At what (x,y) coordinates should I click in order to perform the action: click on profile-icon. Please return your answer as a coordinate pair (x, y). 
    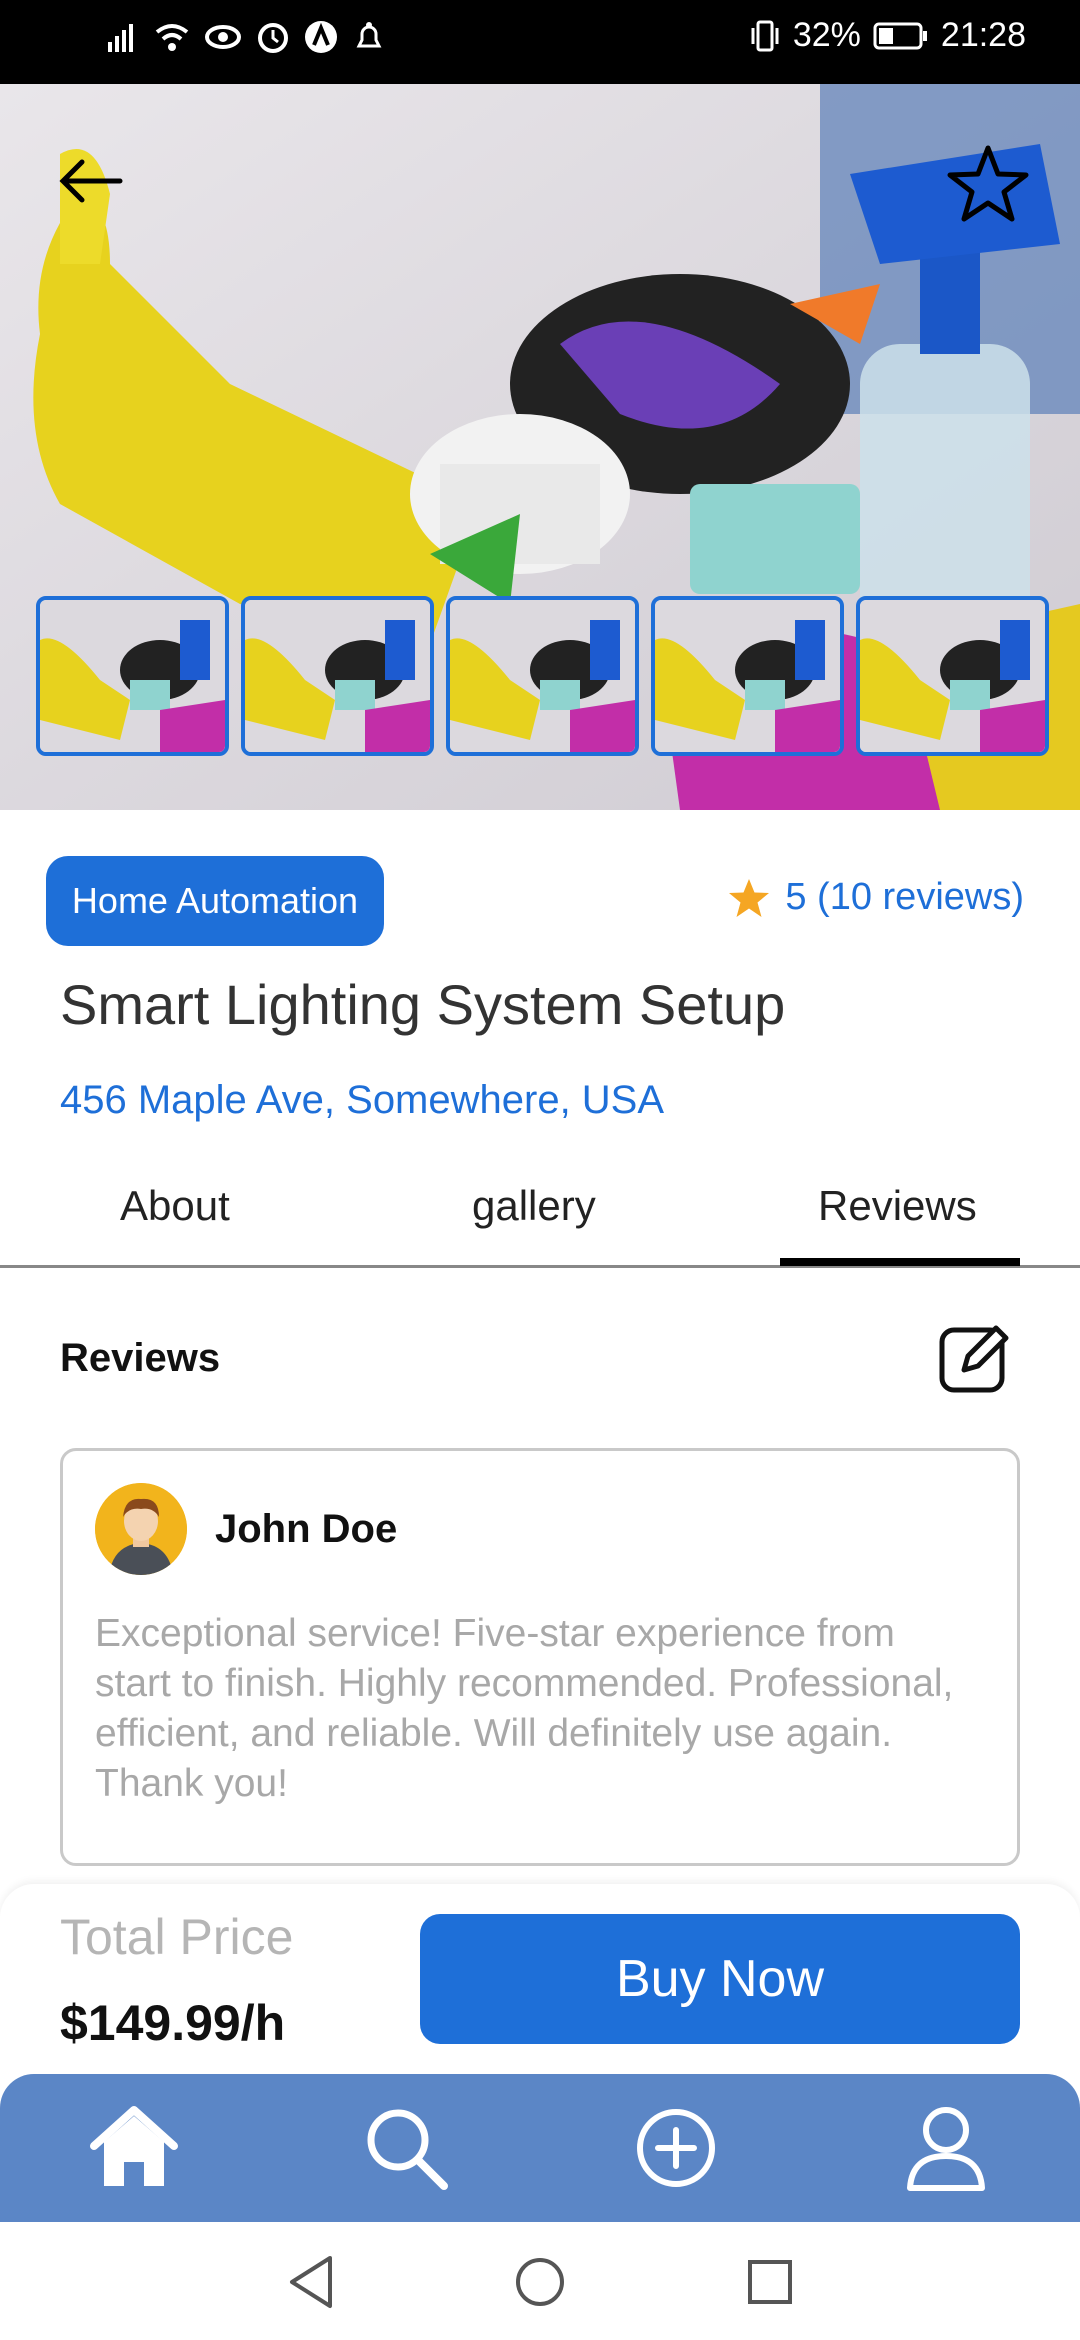
    Looking at the image, I should click on (946, 2148).